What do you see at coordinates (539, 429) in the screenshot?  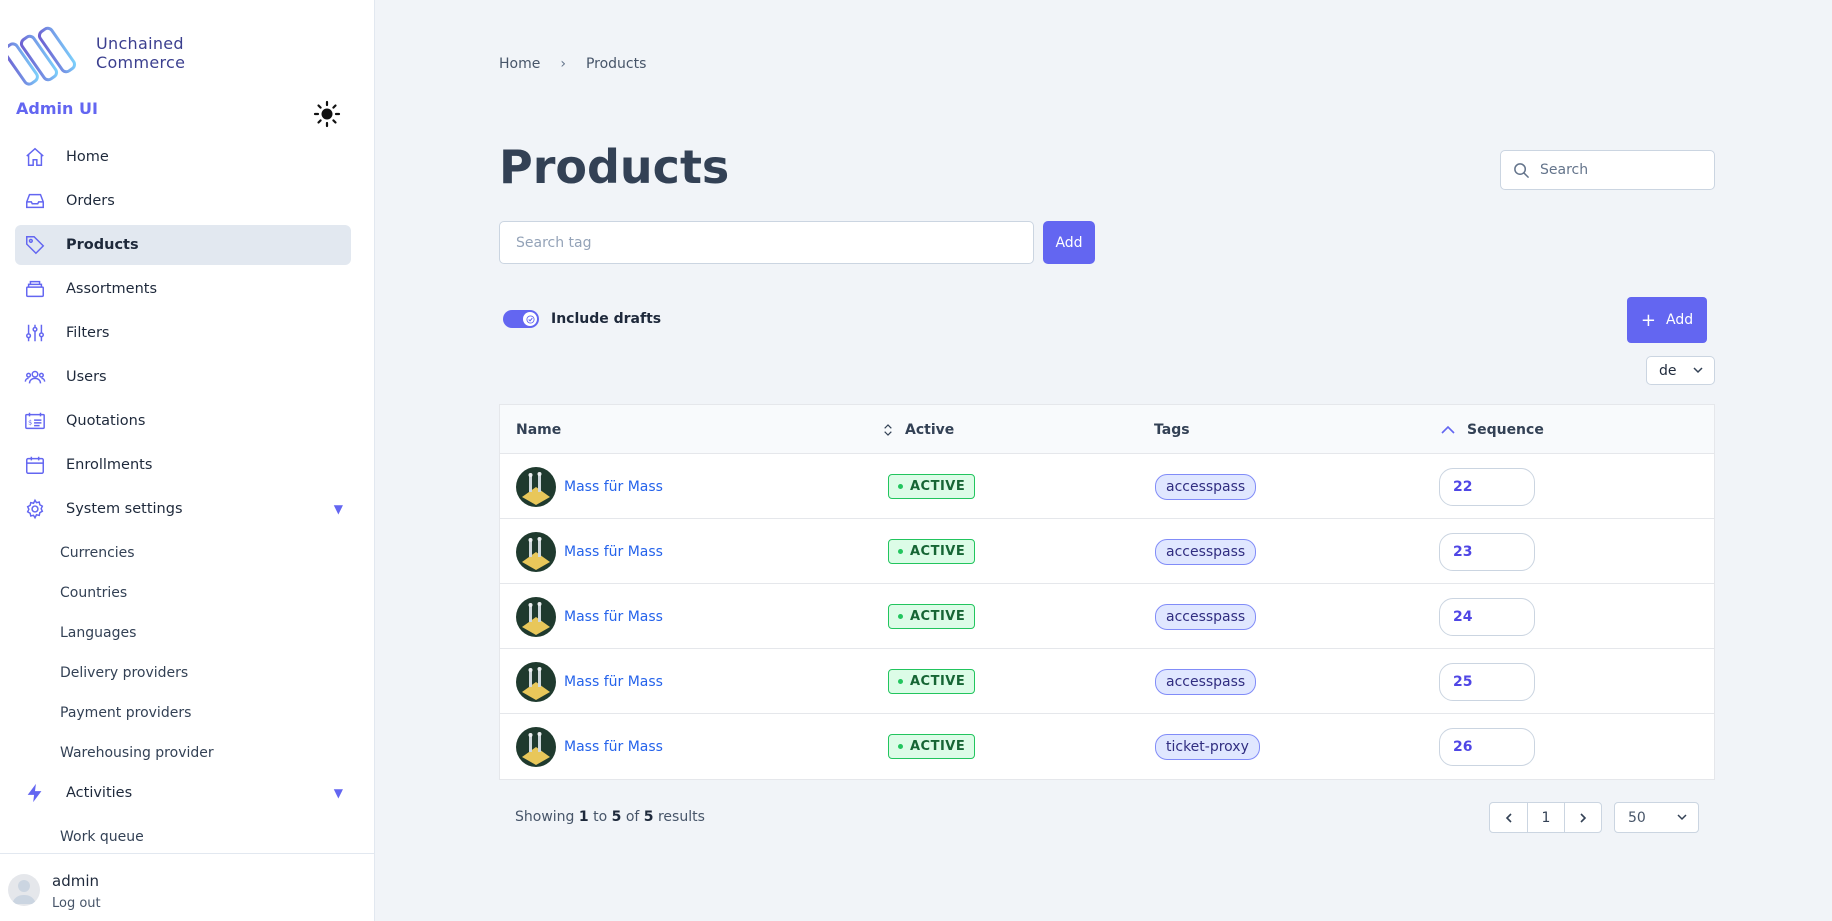 I see `column-name: Name` at bounding box center [539, 429].